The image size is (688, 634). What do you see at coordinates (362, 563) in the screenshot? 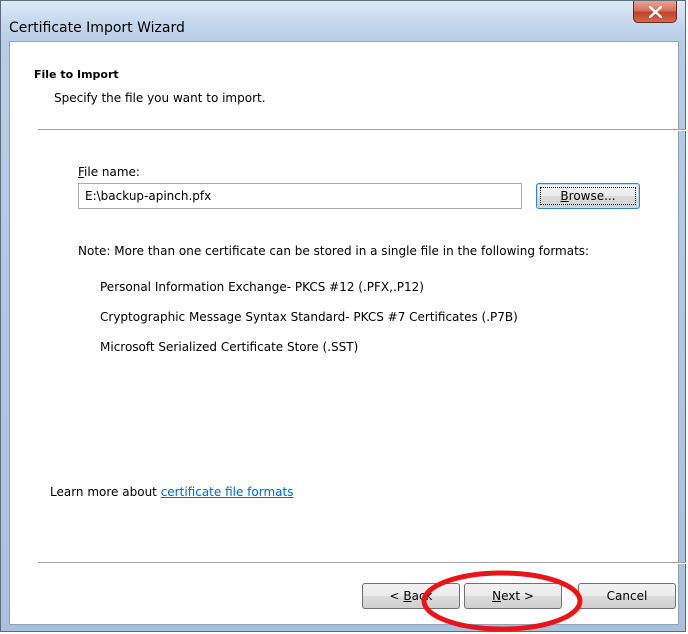
I see `footer-divider` at bounding box center [362, 563].